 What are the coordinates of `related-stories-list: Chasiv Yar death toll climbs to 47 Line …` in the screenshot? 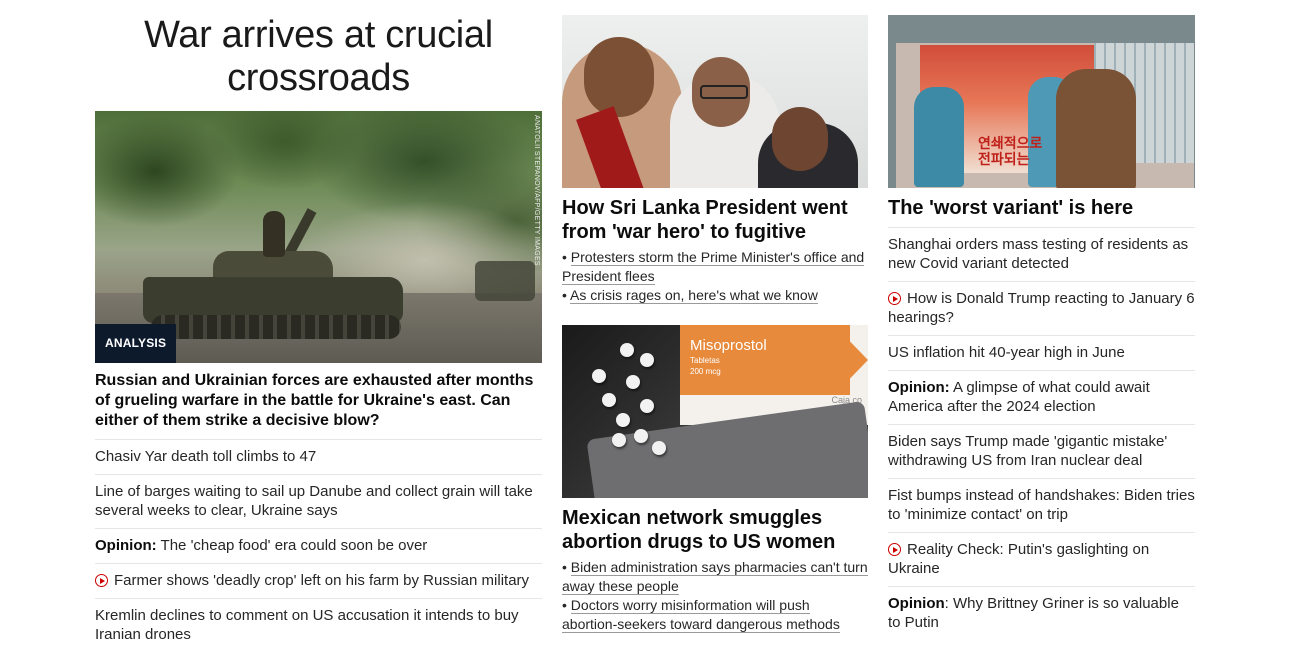 It's located at (318, 546).